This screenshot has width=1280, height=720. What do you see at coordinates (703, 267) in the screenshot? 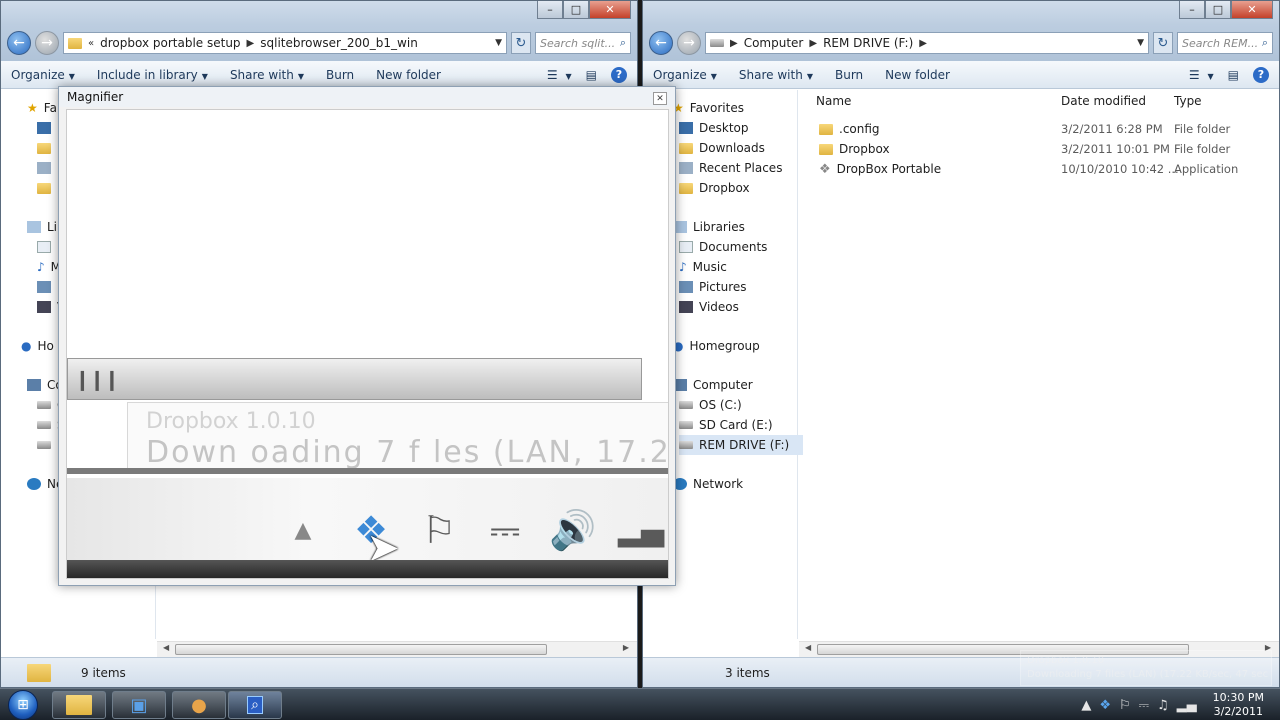
I see `nav-item-music: ♪ Music` at bounding box center [703, 267].